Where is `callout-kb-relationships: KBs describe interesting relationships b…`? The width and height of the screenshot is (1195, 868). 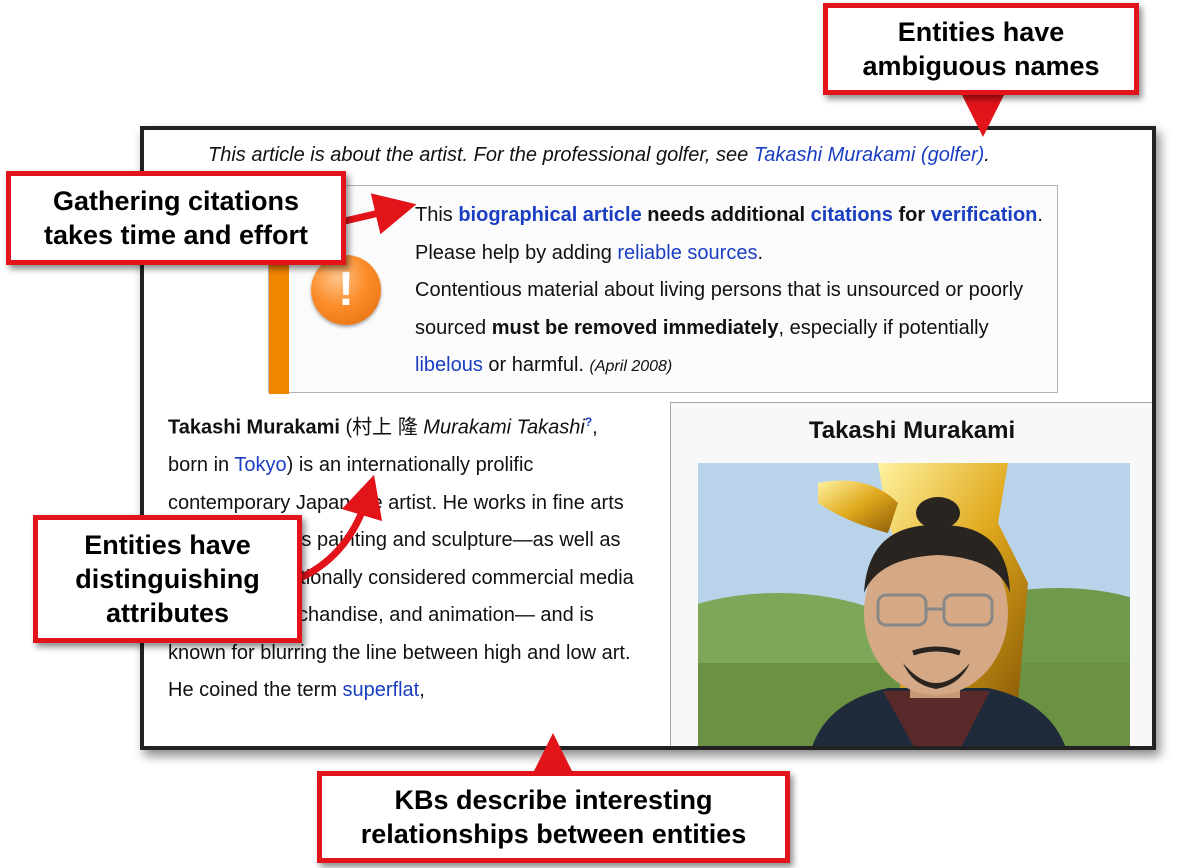 callout-kb-relationships: KBs describe interesting relationships b… is located at coordinates (553, 817).